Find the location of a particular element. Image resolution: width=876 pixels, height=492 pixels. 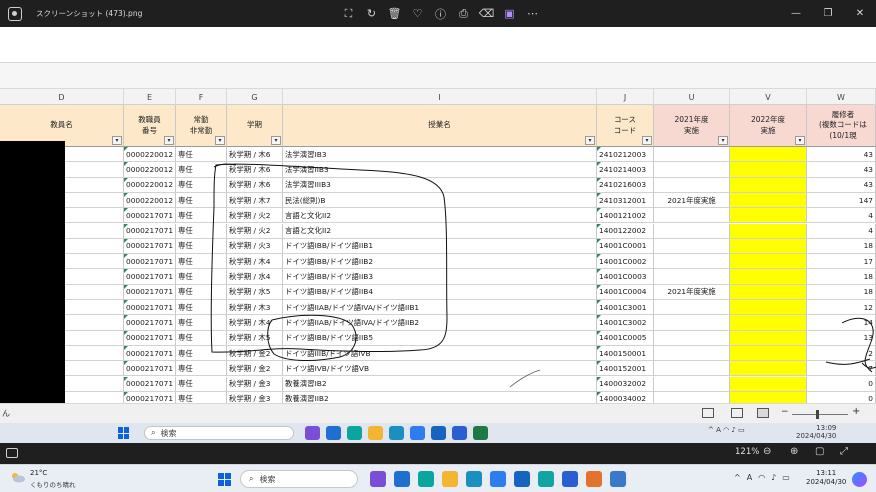

mail-icon is located at coordinates (333, 433).